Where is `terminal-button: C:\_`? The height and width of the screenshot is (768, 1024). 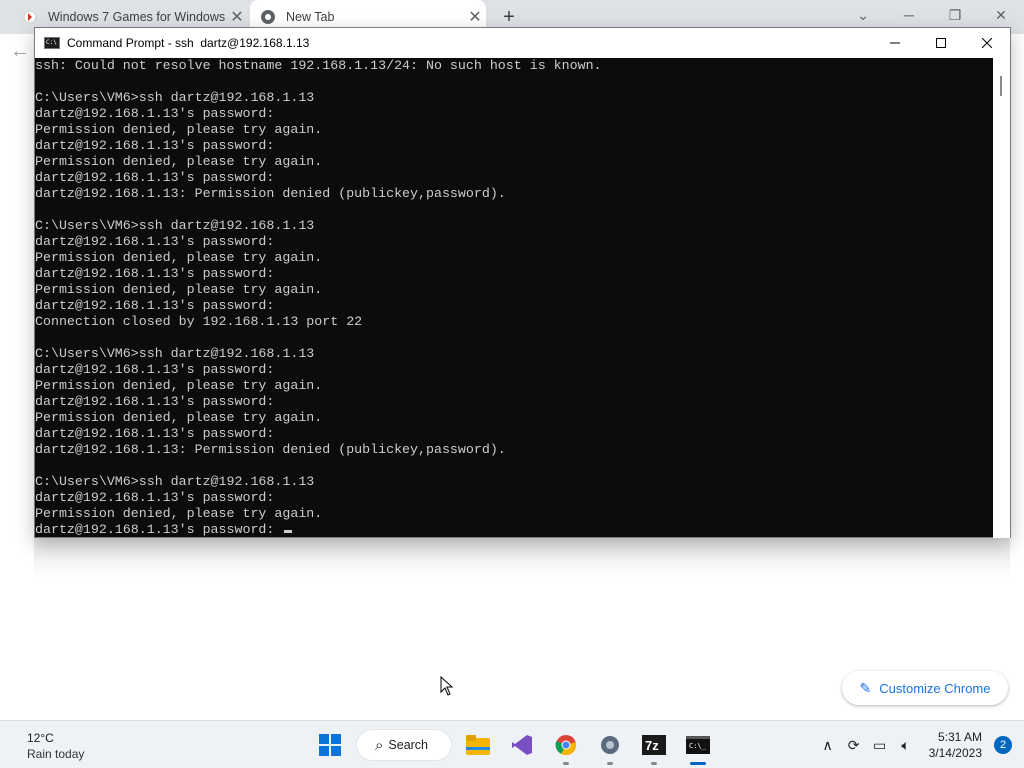 terminal-button: C:\_ is located at coordinates (698, 745).